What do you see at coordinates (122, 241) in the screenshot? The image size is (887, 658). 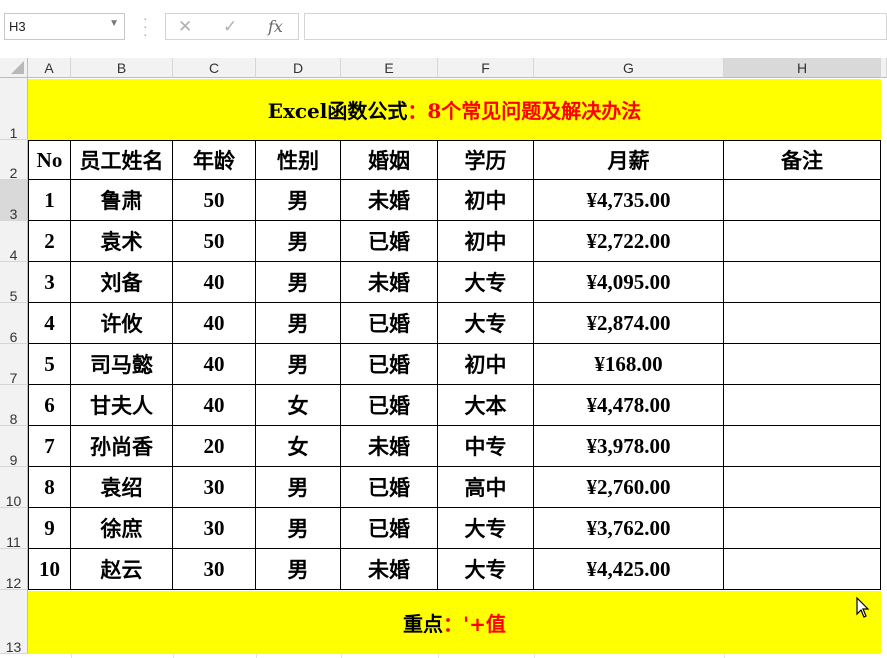 I see `table-cell: 袁术` at bounding box center [122, 241].